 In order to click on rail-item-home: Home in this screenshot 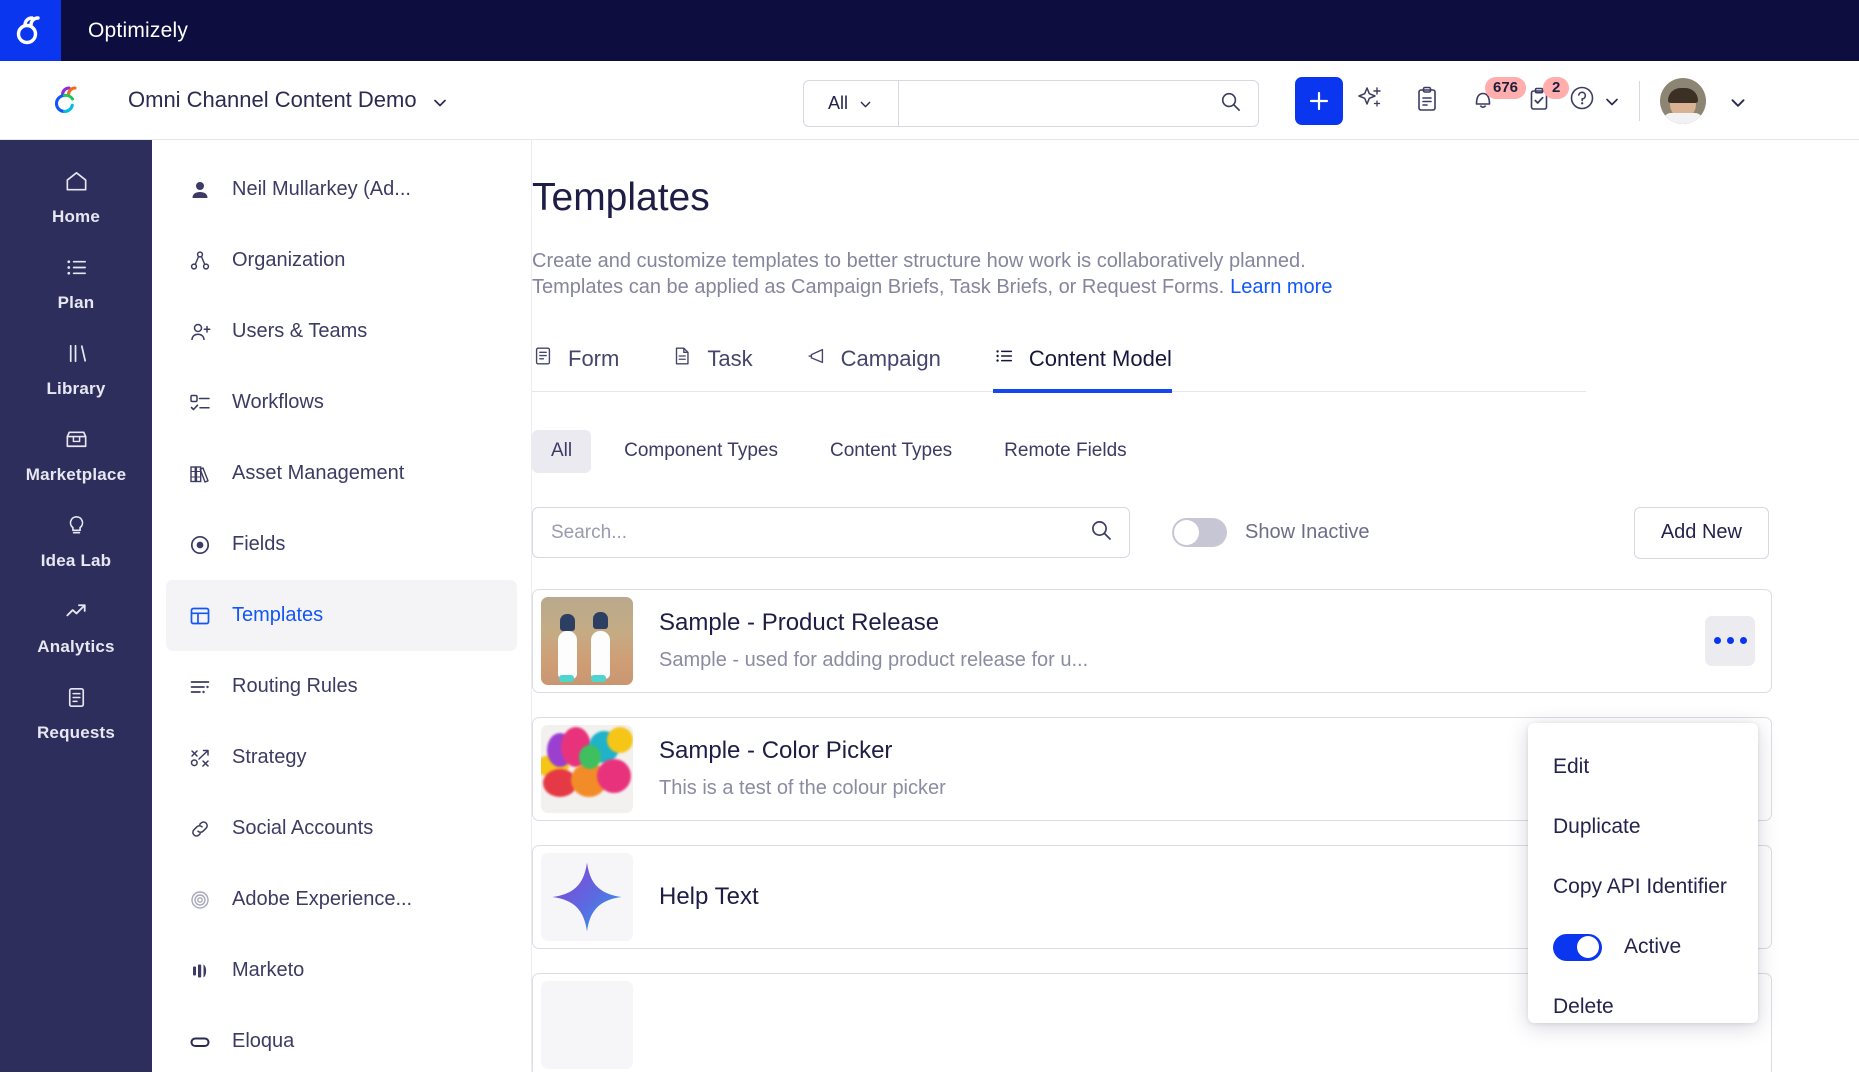, I will do `click(76, 197)`.